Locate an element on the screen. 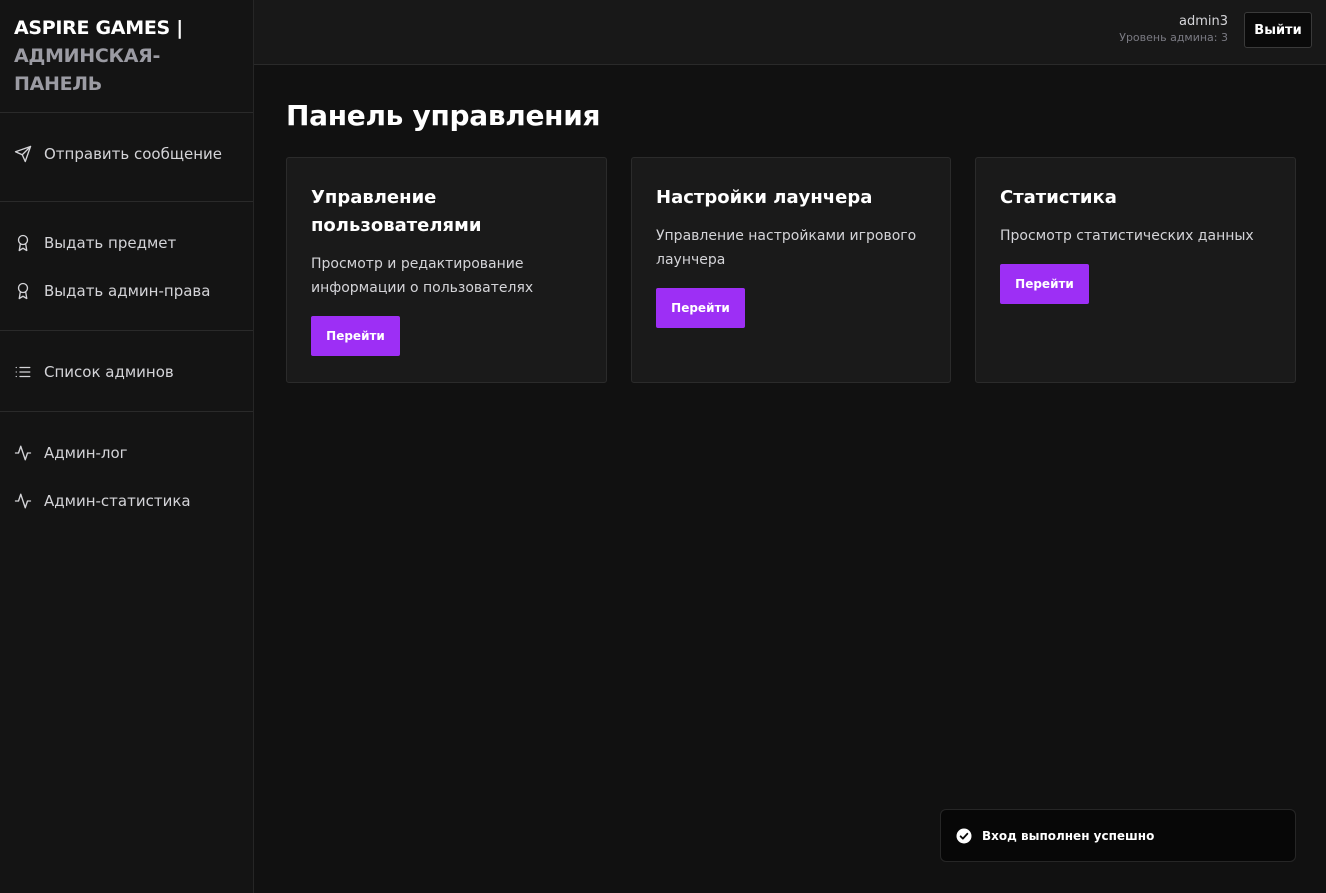  admin-level: Уровень админа: 3 is located at coordinates (1173, 37).